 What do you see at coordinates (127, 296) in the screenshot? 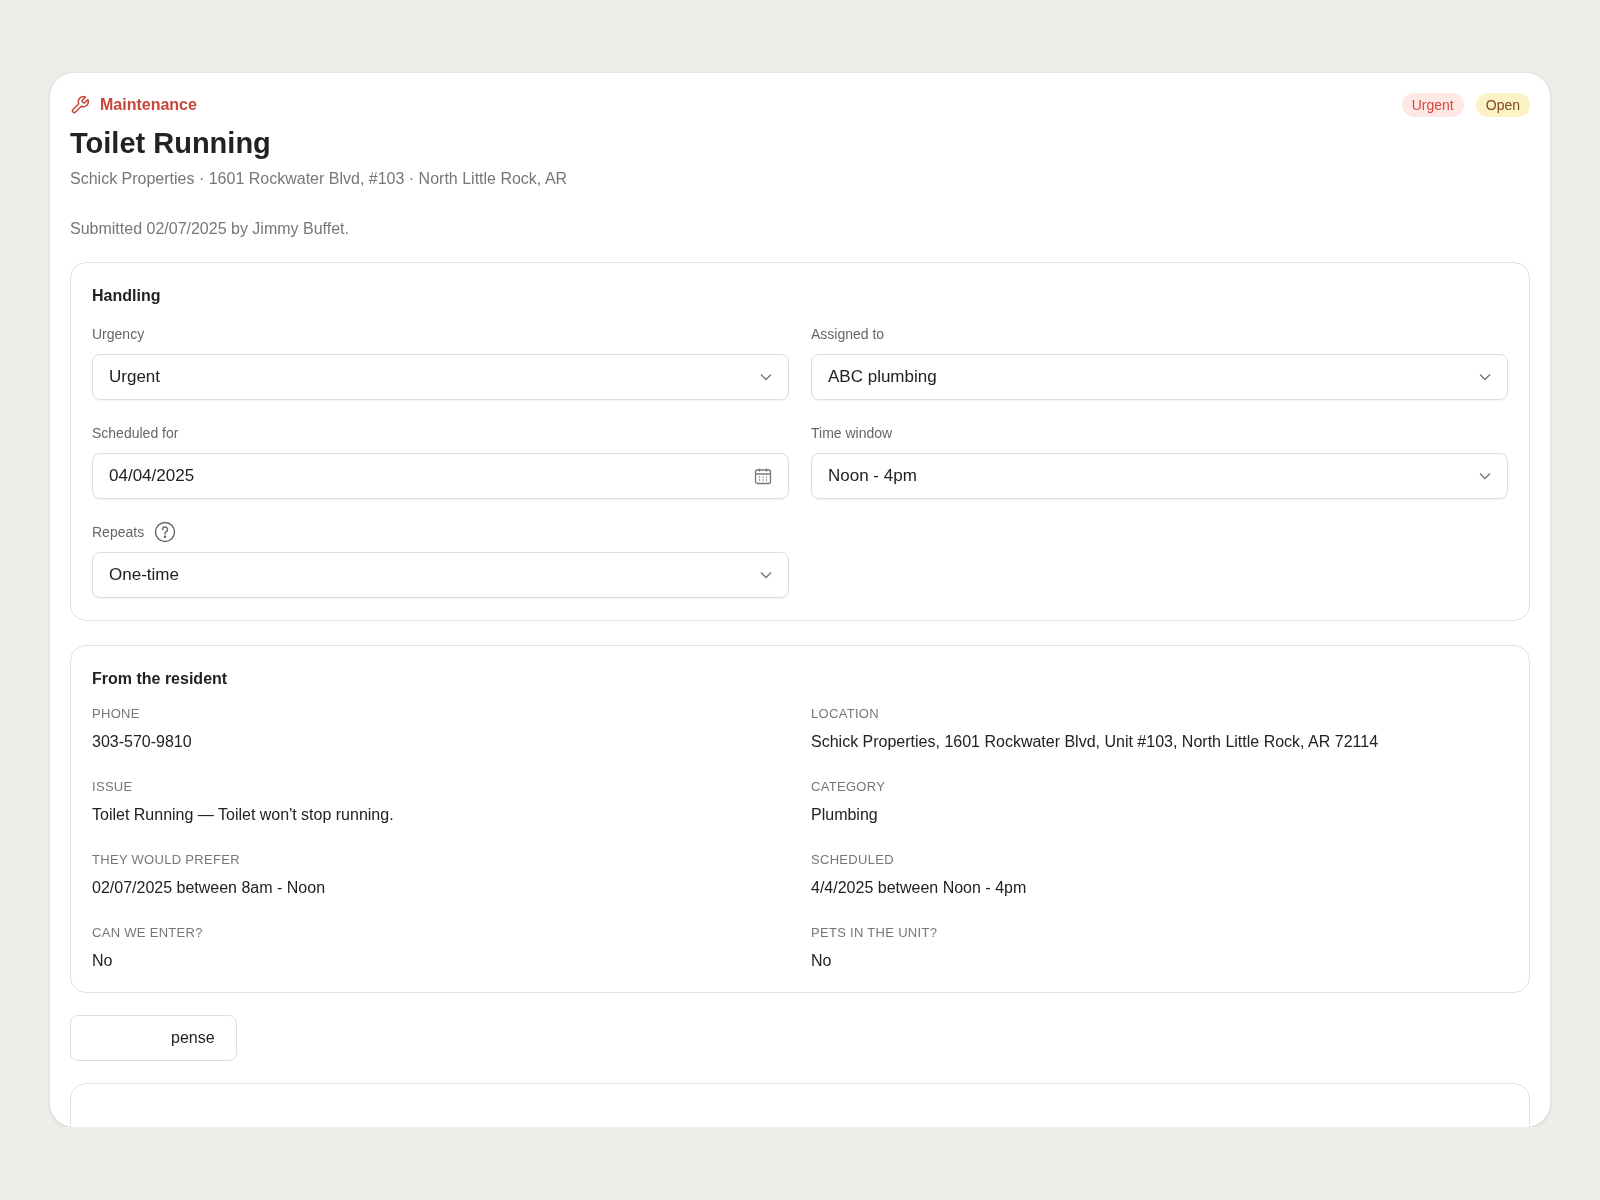
I see `section-title: Handling` at bounding box center [127, 296].